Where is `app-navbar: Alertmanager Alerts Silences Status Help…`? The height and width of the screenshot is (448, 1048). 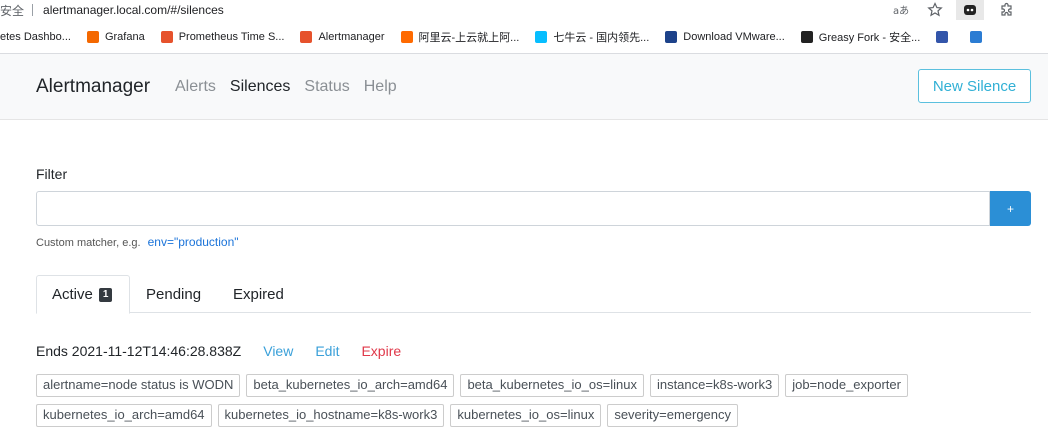 app-navbar: Alertmanager Alerts Silences Status Help… is located at coordinates (524, 87).